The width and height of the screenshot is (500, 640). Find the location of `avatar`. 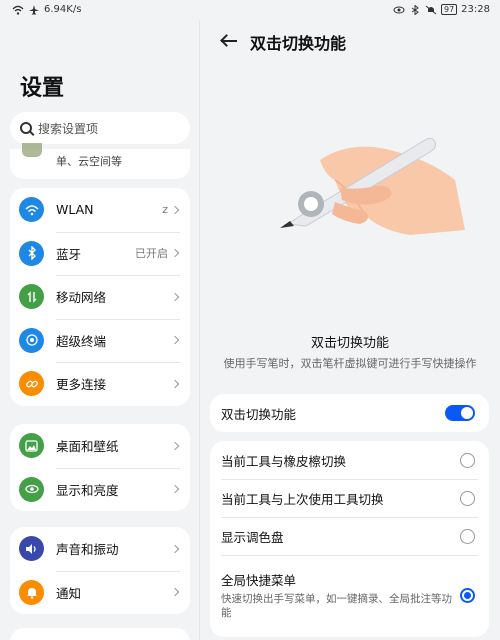

avatar is located at coordinates (32, 150).